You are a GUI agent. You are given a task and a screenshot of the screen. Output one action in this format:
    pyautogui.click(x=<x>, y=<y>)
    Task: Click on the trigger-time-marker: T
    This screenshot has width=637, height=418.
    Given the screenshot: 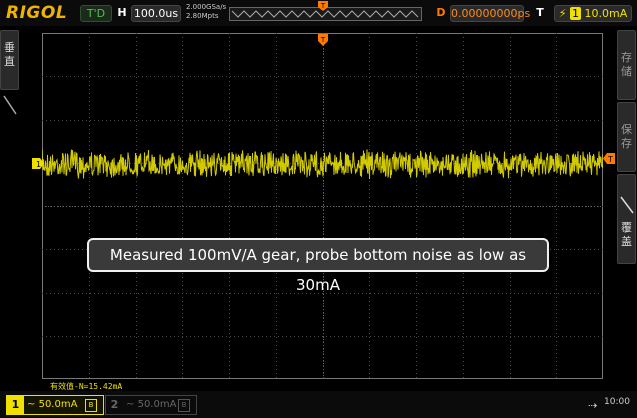 What is the action you would take?
    pyautogui.click(x=323, y=40)
    